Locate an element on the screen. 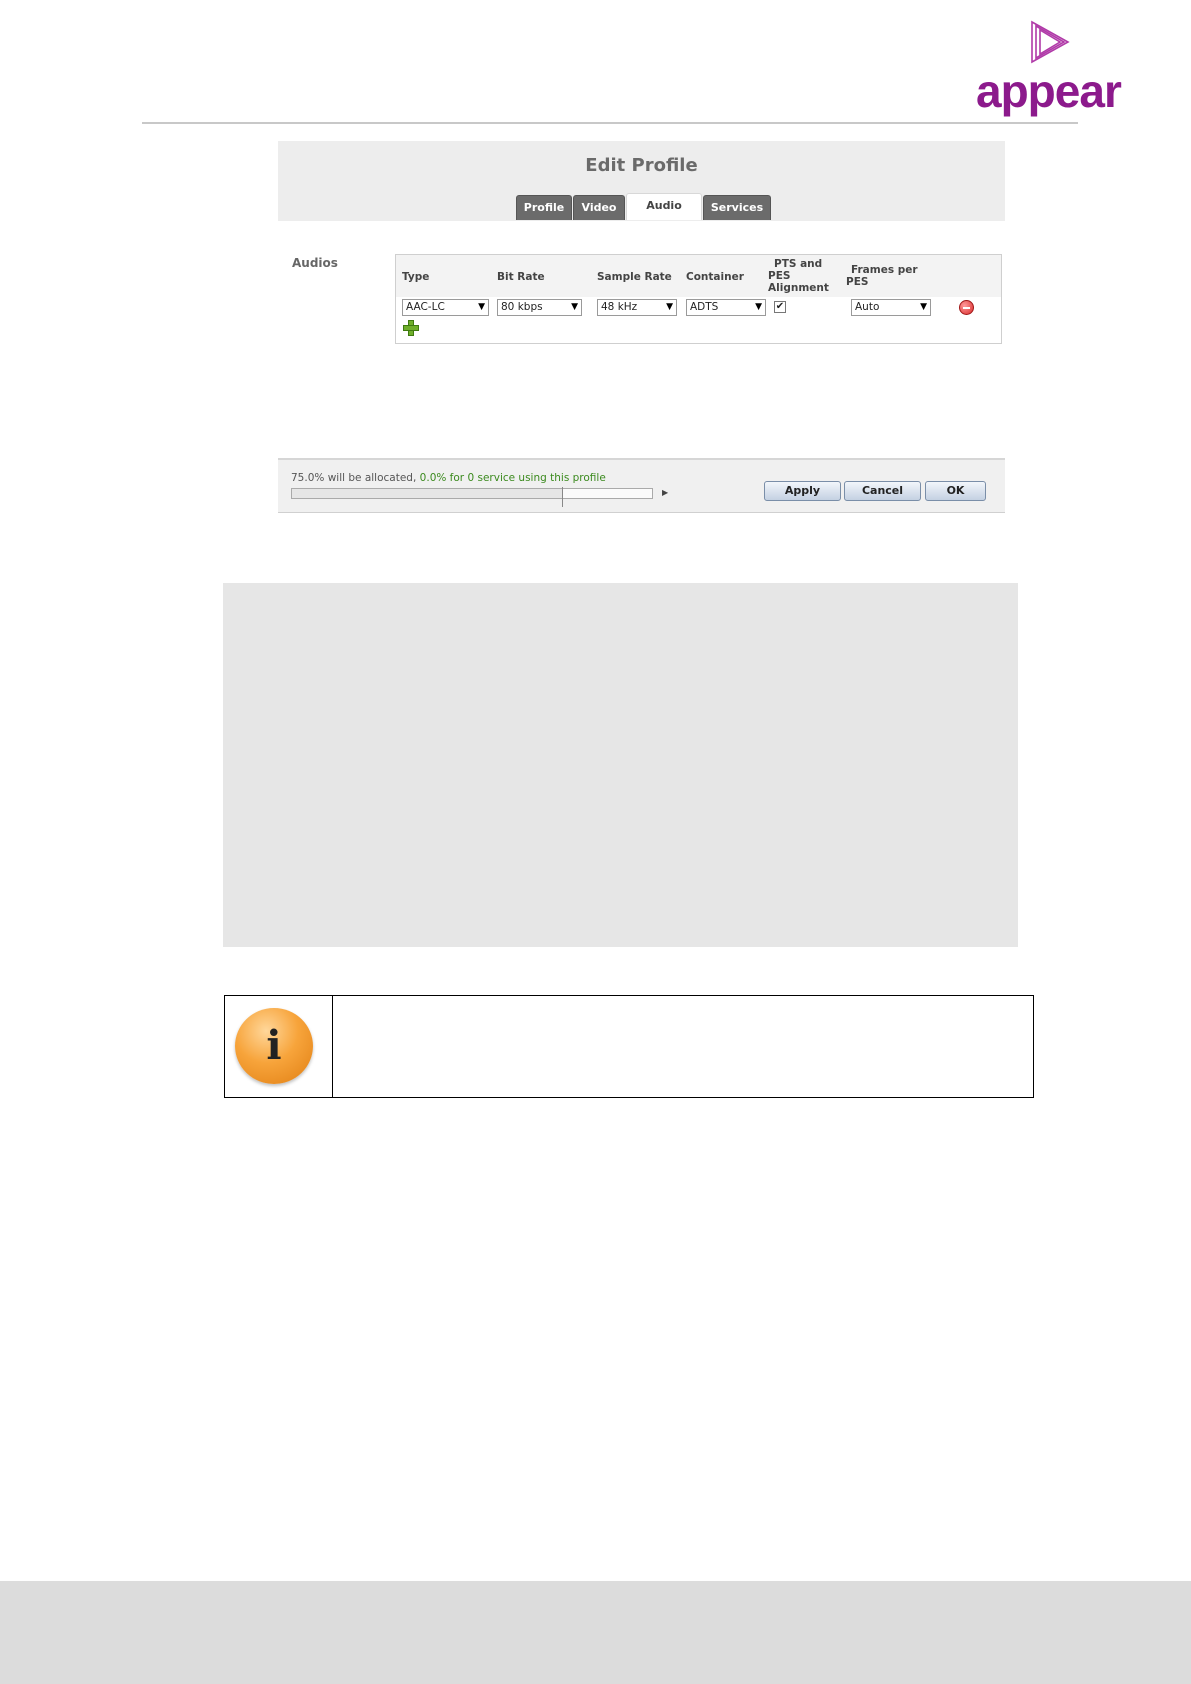 This screenshot has width=1191, height=1684. placeholder-block is located at coordinates (620, 765).